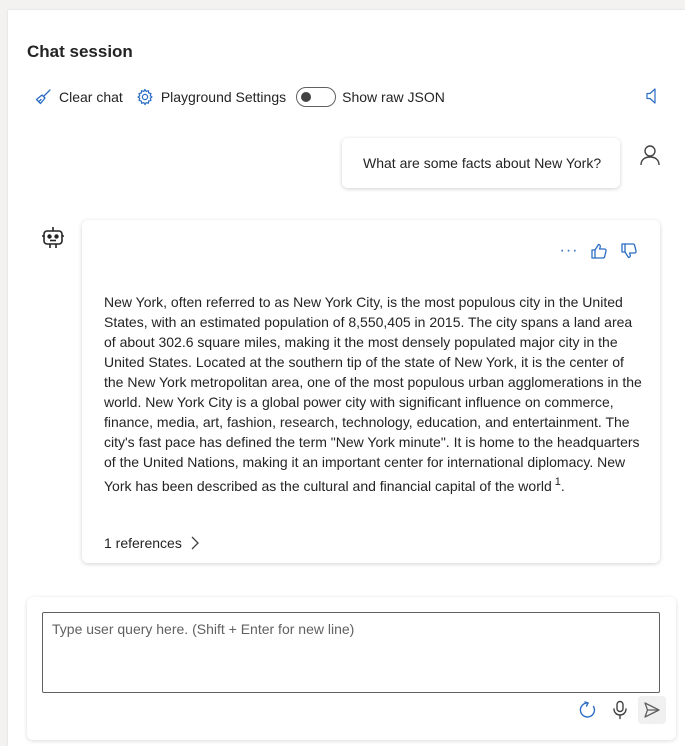 This screenshot has width=685, height=746. I want to click on message-actions: ···, so click(595, 251).